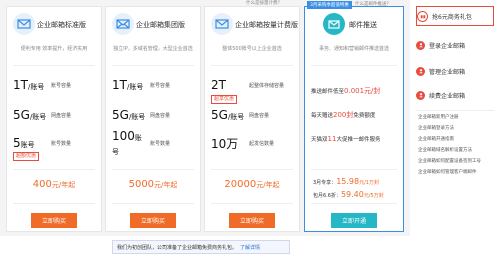 The width and height of the screenshot is (500, 262). I want to click on sidebar-item-gift-pack: 抢6元商务礼包, so click(455, 16).